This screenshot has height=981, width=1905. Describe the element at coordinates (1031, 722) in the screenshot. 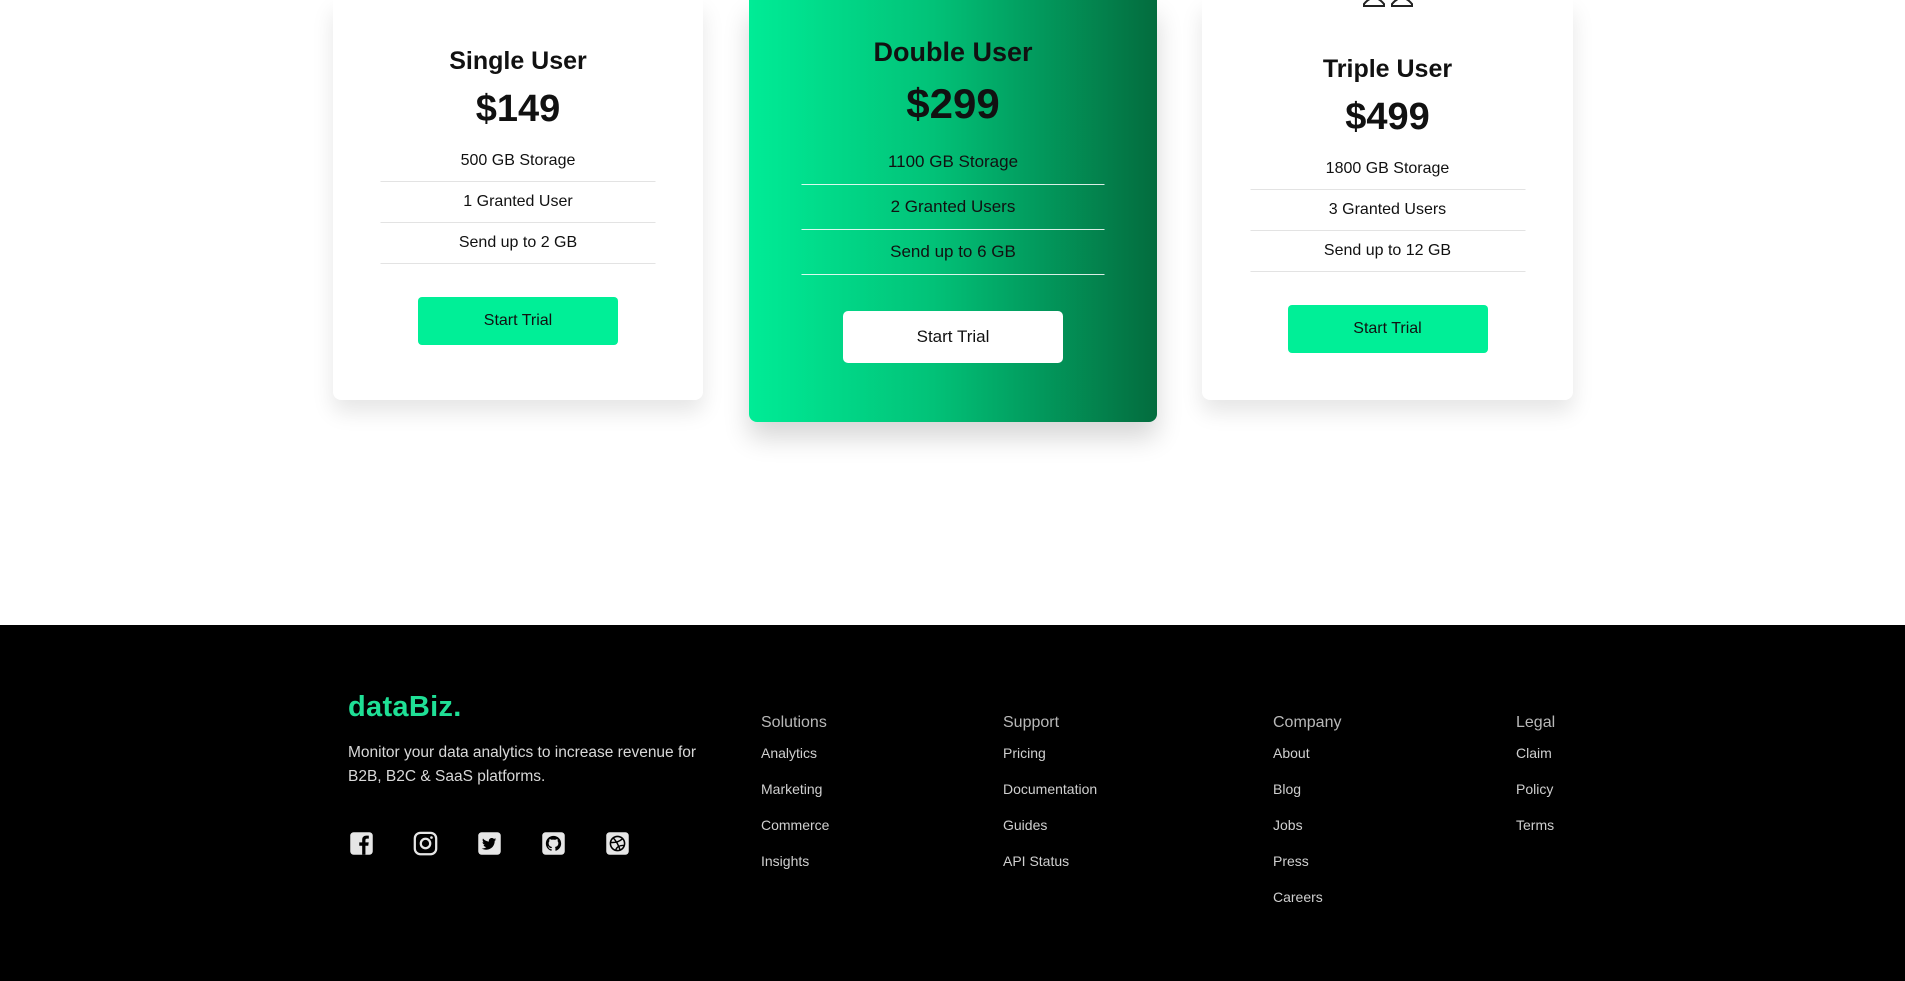

I see `column-title: Support` at that location.